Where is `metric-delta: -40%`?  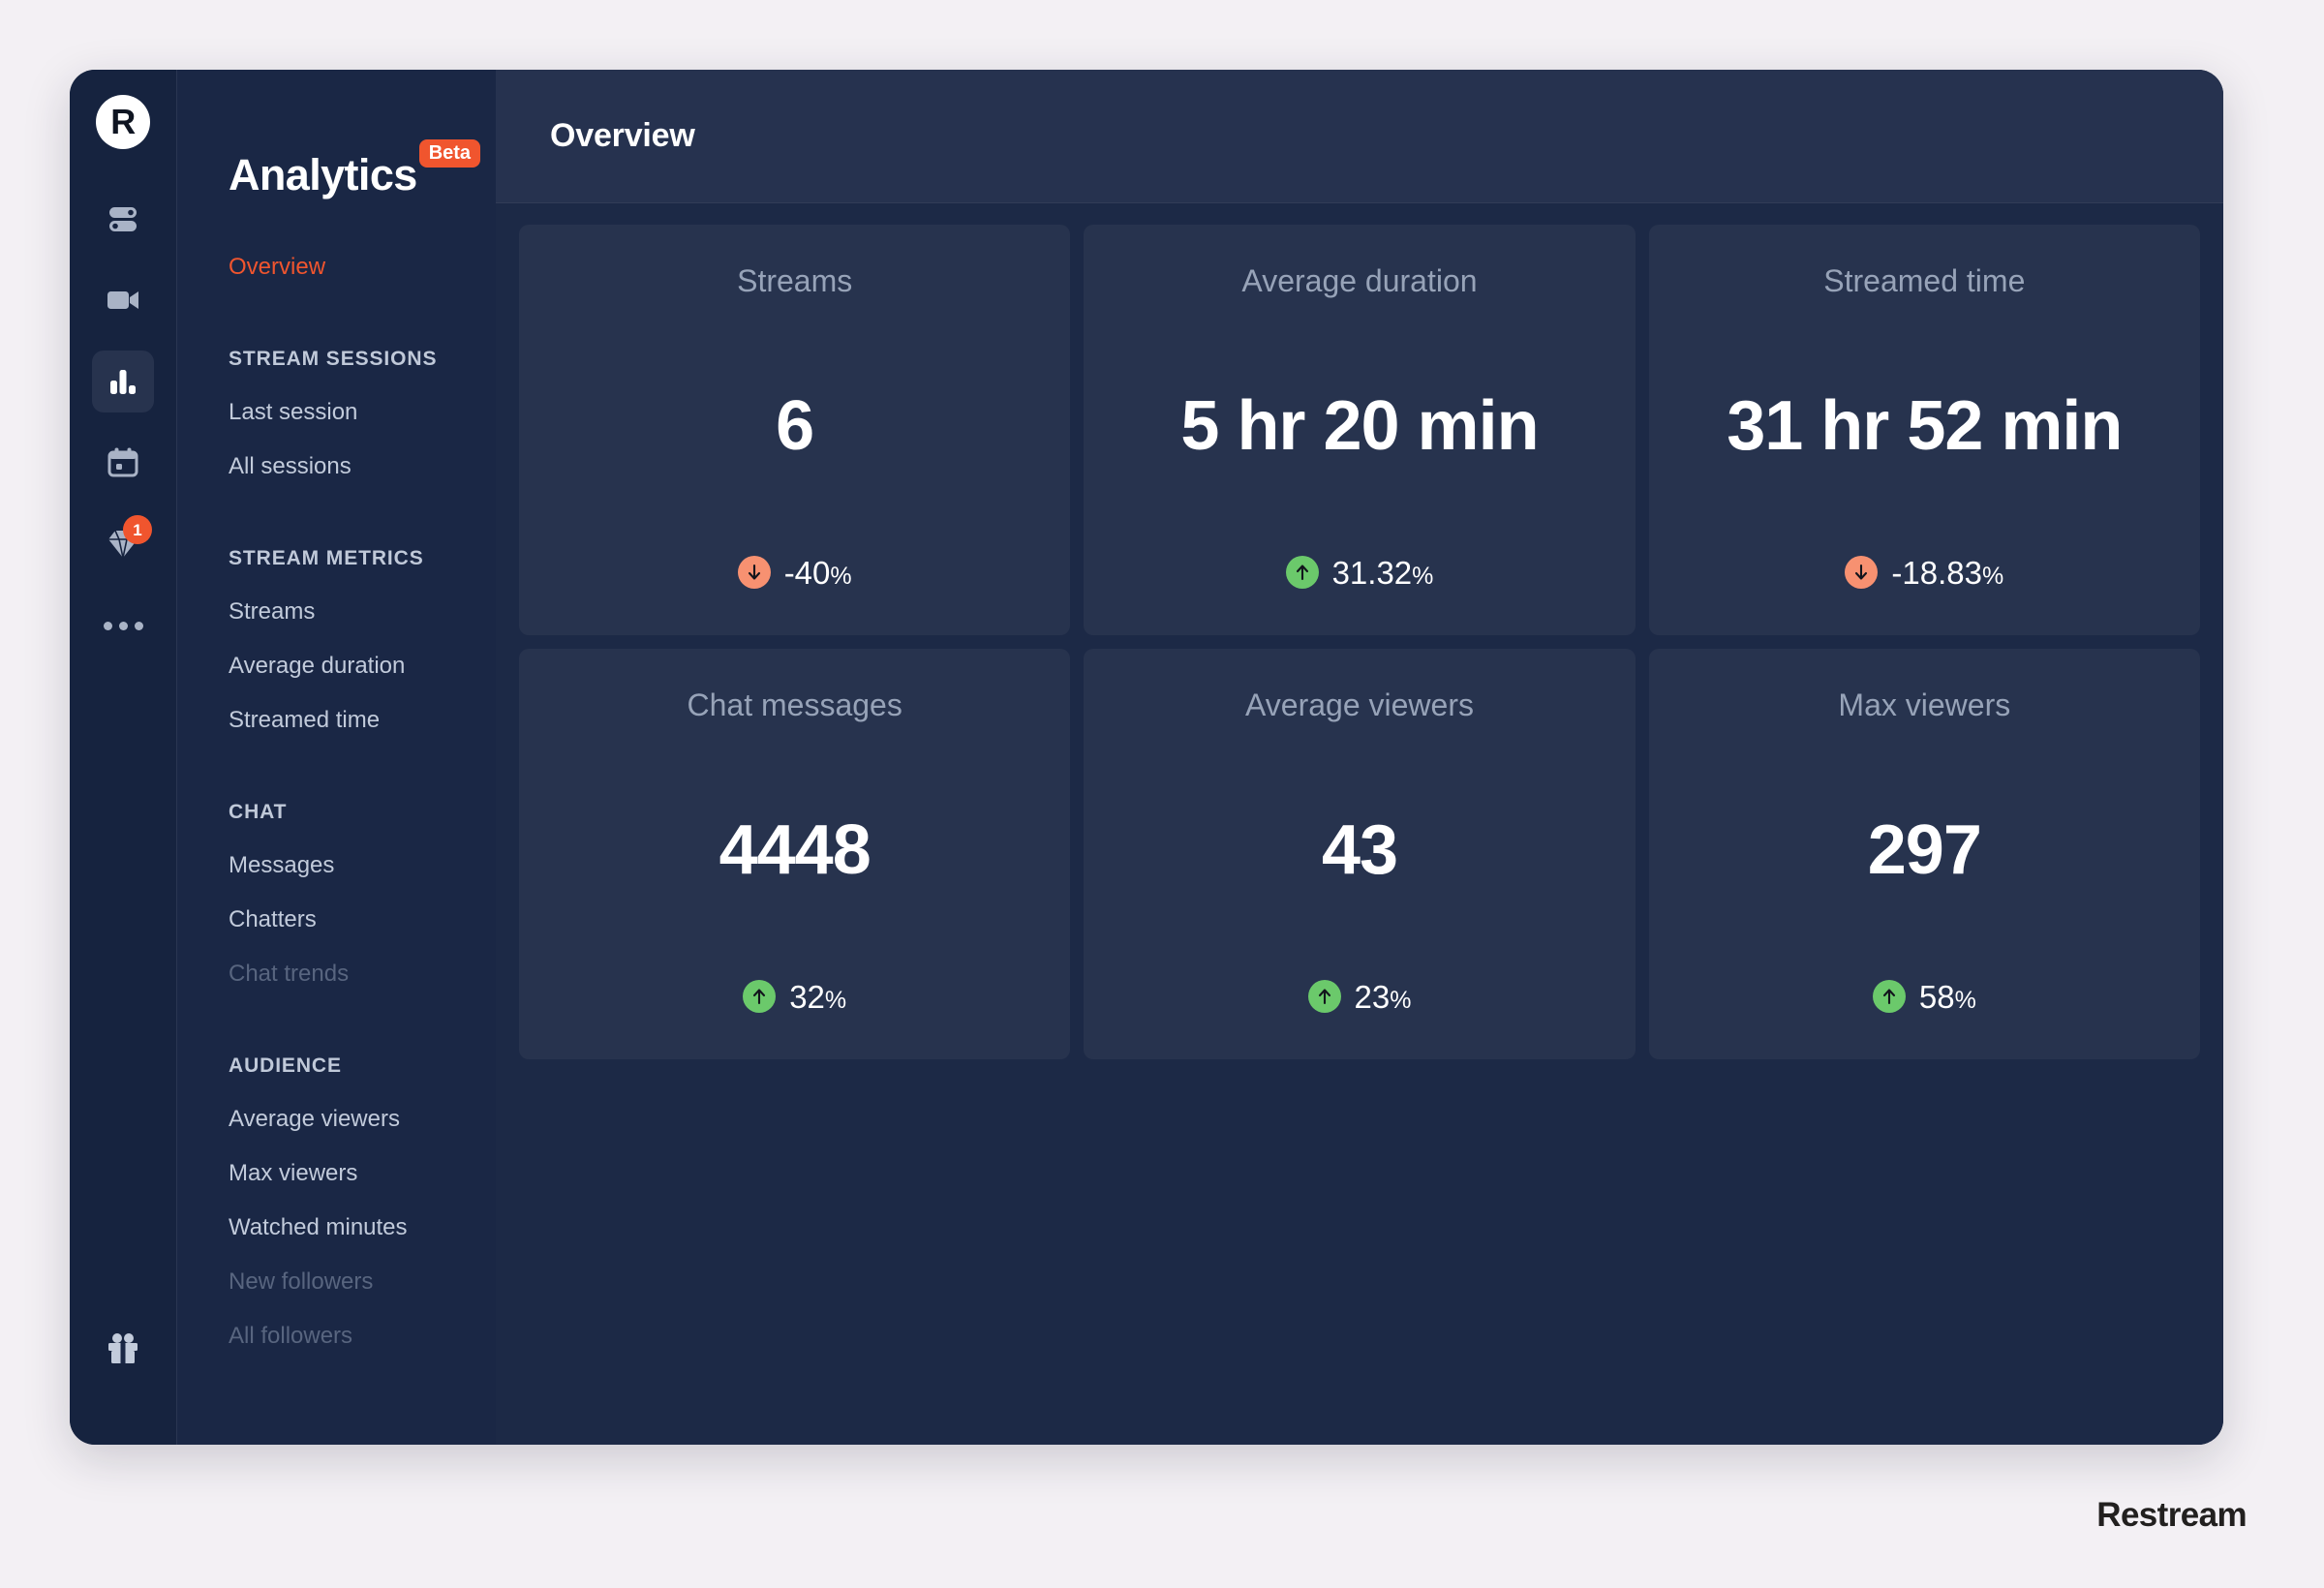
metric-delta: -40% is located at coordinates (794, 573).